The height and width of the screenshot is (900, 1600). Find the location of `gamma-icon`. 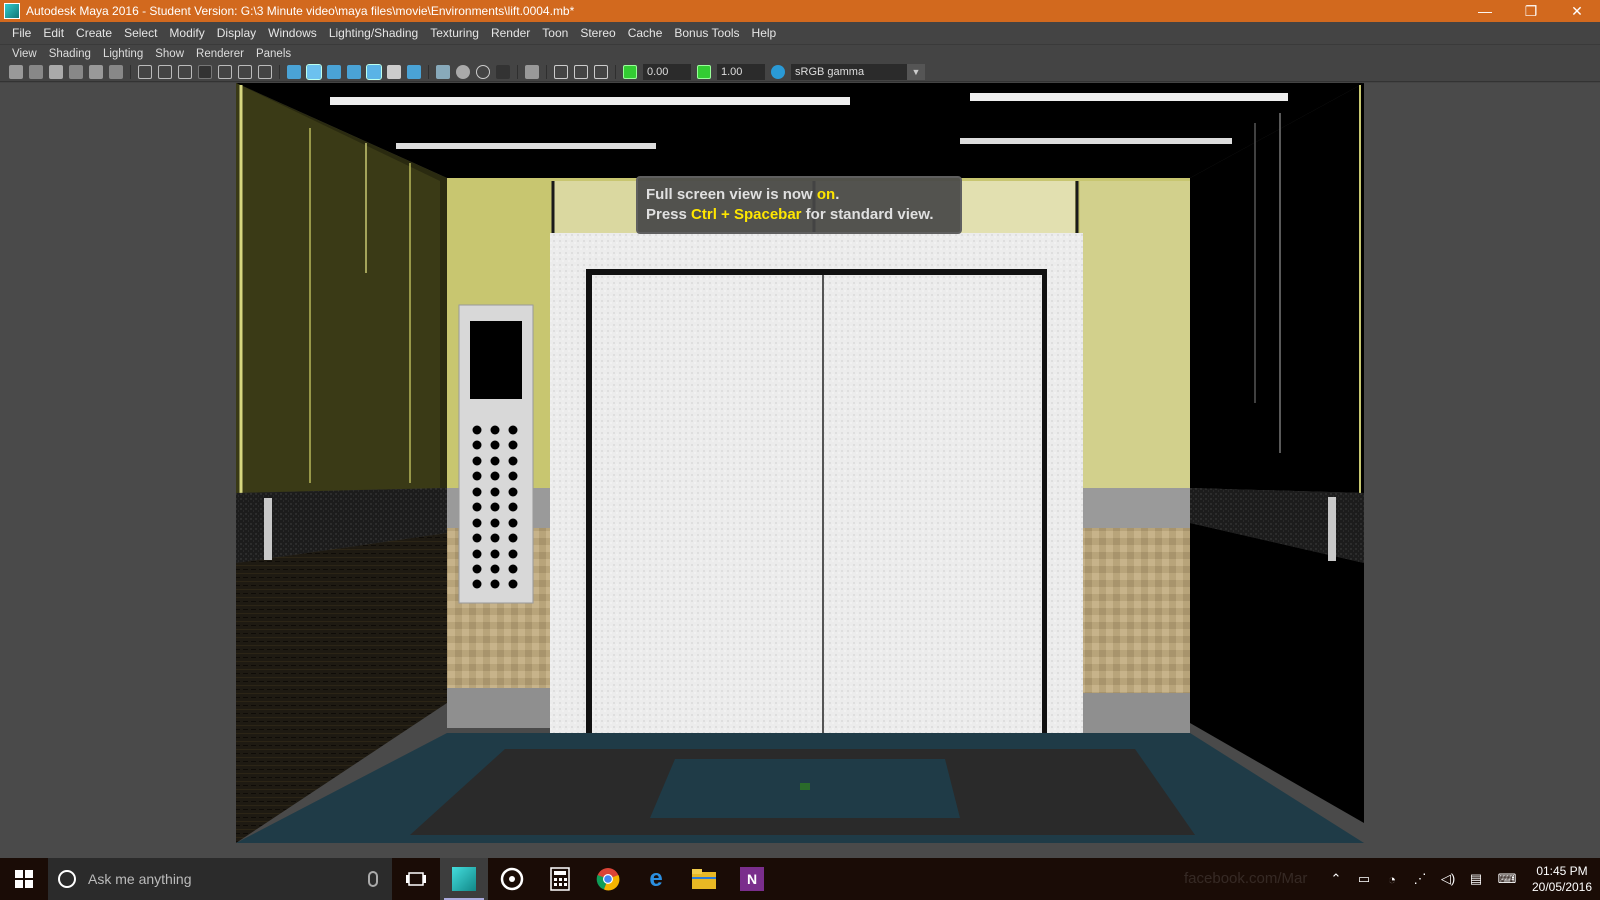

gamma-icon is located at coordinates (704, 71).